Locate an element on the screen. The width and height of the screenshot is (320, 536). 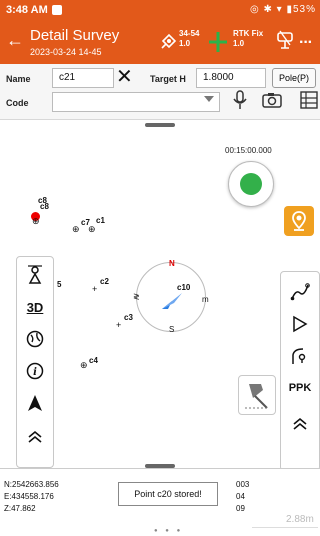
notification-icon is located at coordinates (57, 10).